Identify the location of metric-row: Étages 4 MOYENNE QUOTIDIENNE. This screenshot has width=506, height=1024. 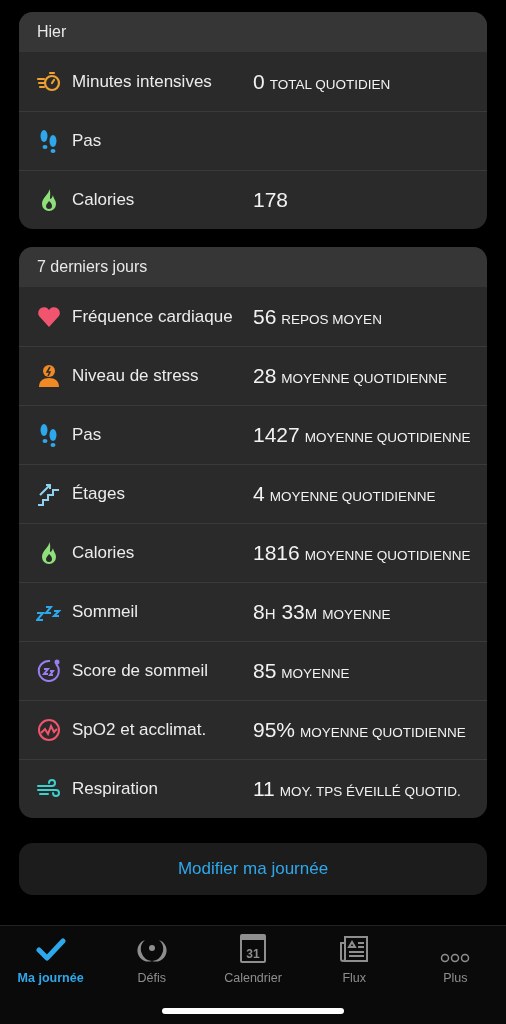
(253, 493).